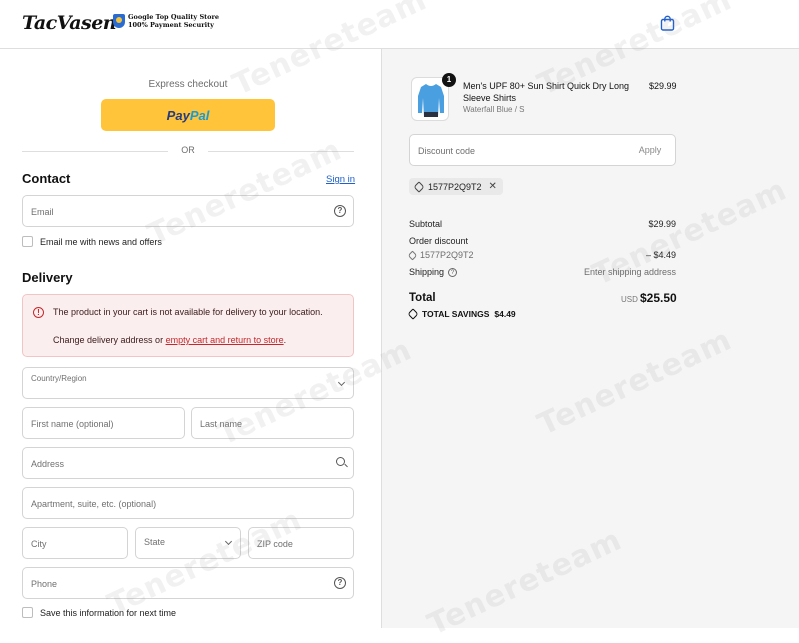  Describe the element at coordinates (447, 151) in the screenshot. I see `discount-placeholder: Discount code` at that location.